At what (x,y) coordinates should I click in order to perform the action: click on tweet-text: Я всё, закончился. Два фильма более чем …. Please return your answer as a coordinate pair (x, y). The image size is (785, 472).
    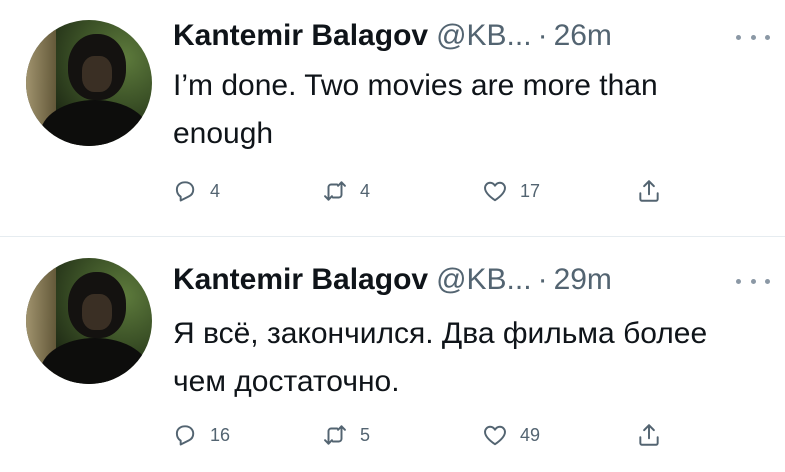
    Looking at the image, I should click on (440, 357).